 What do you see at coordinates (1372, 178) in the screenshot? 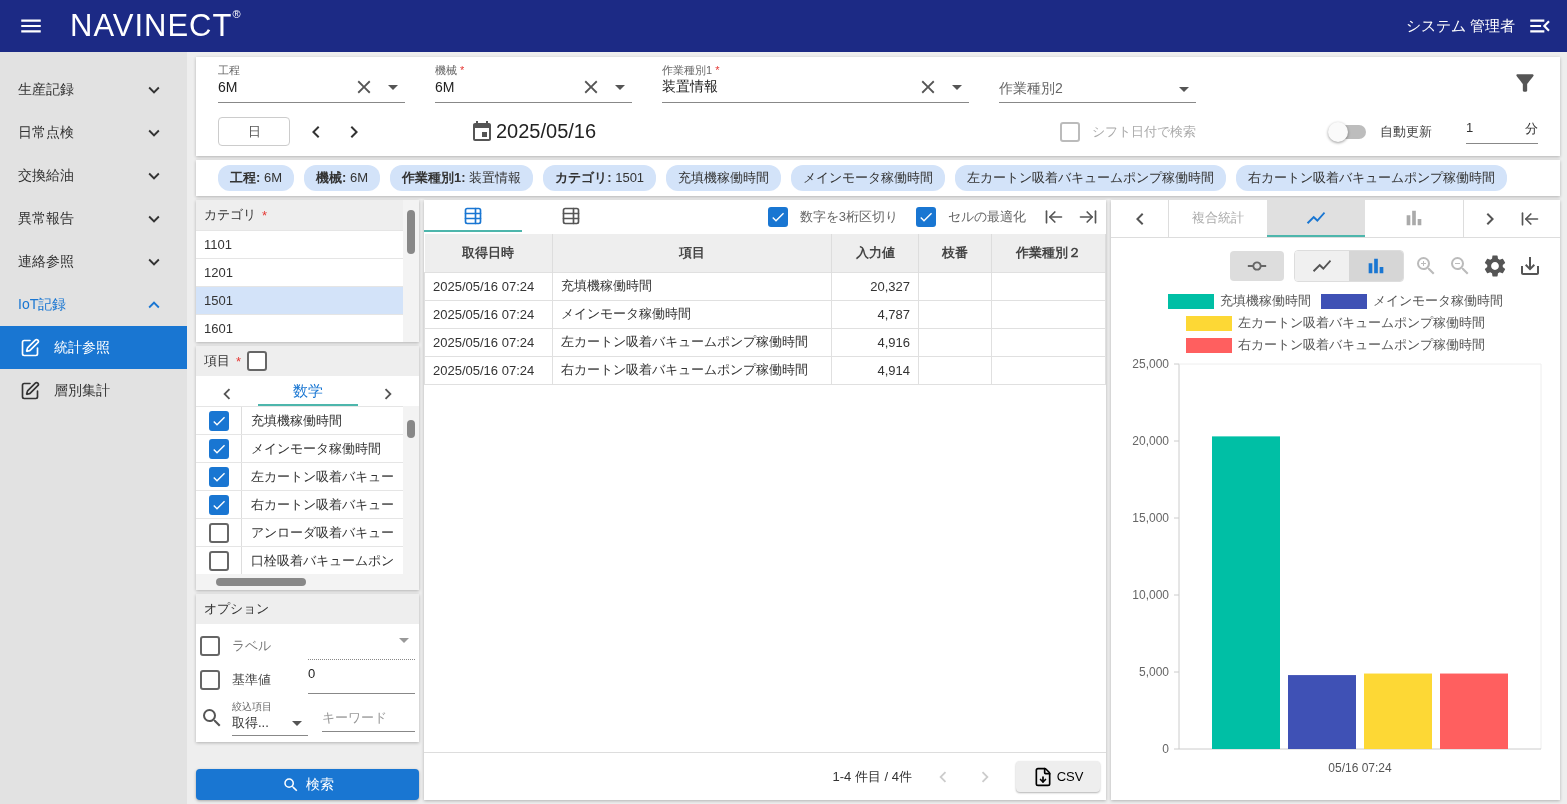
I see `filter-chip: 右カートン吸着バキュームポンプ稼働時間` at bounding box center [1372, 178].